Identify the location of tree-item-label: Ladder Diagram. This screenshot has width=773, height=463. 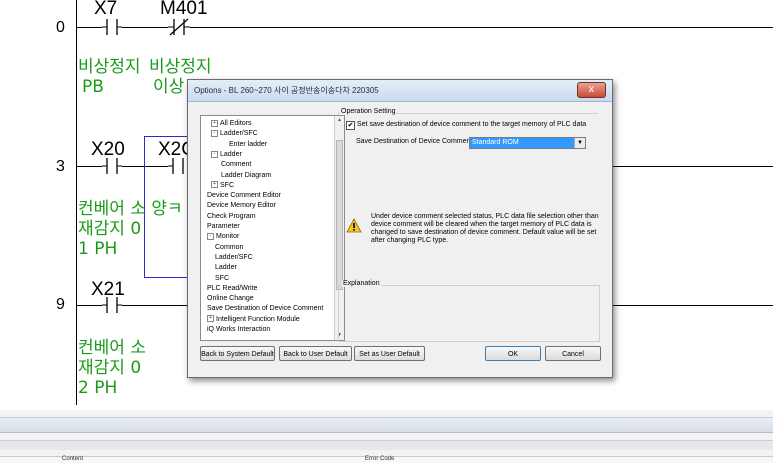
(246, 175).